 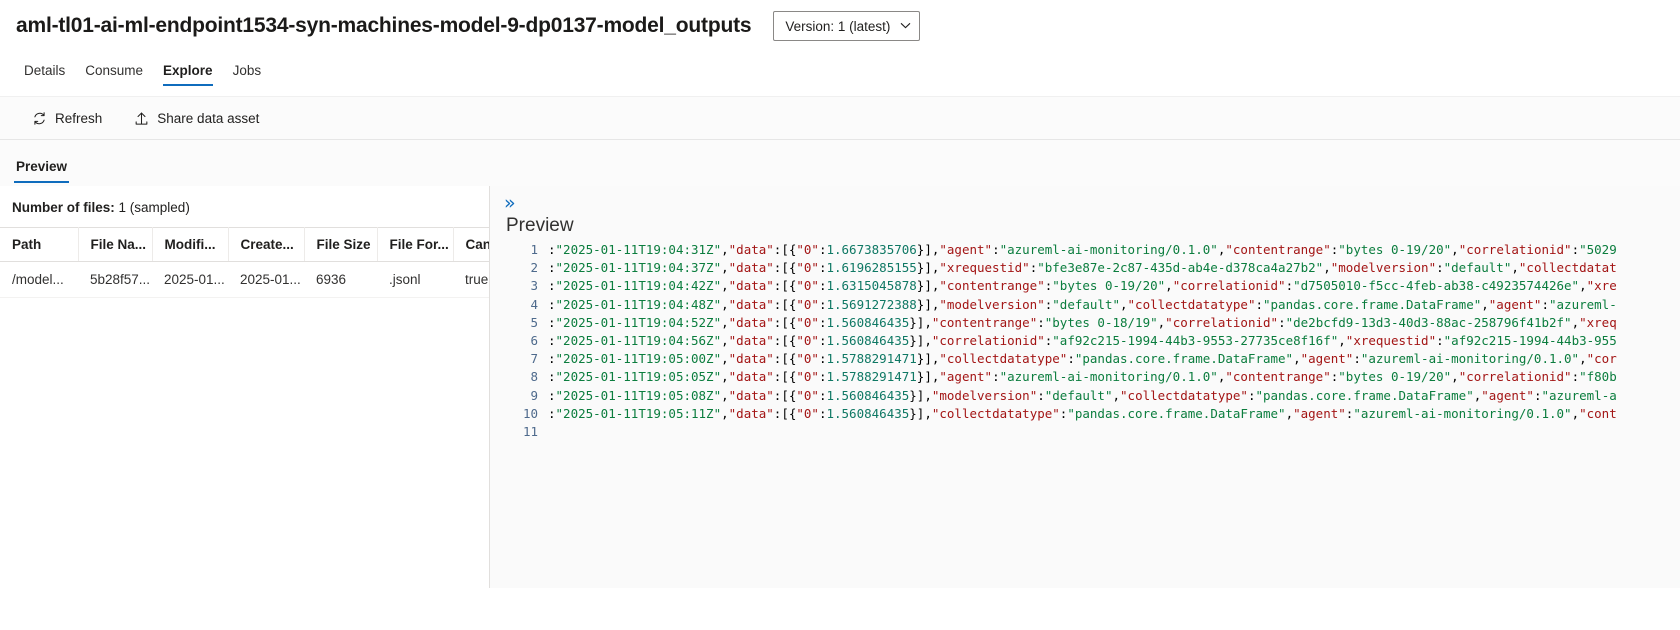 What do you see at coordinates (1364, 395) in the screenshot?
I see `code-token: "pandas.core.frame.DataFrame"` at bounding box center [1364, 395].